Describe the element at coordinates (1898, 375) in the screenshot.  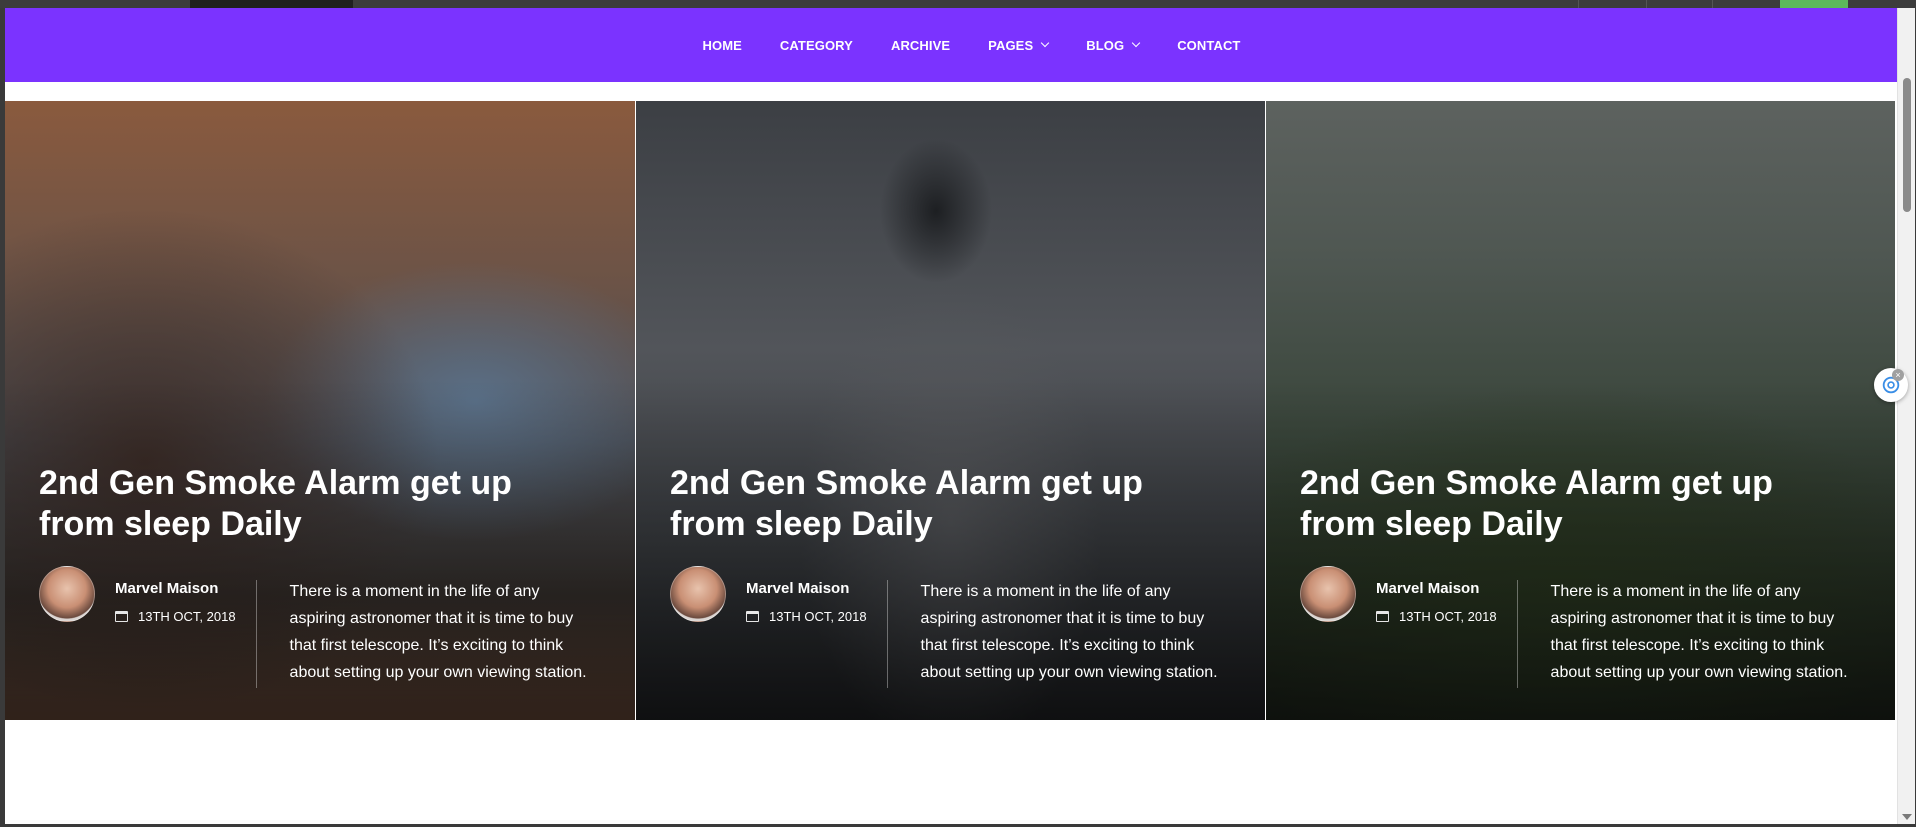
I see `close-icon: ×` at that location.